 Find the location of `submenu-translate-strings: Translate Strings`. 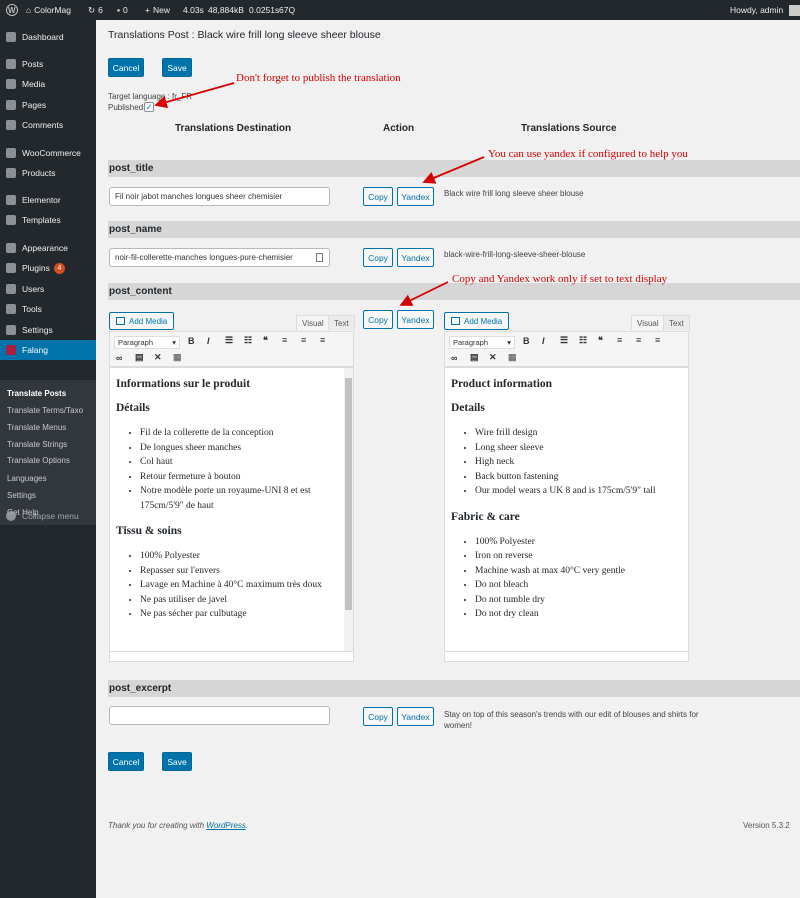

submenu-translate-strings: Translate Strings is located at coordinates (37, 444).